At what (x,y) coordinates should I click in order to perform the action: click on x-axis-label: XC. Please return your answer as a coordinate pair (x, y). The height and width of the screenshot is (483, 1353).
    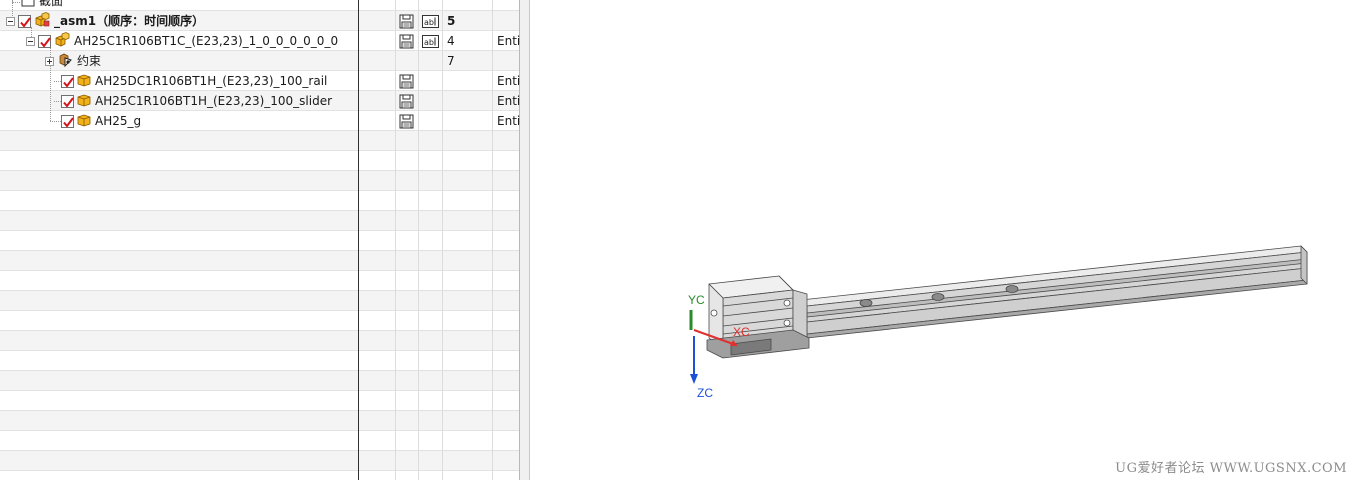
    Looking at the image, I should click on (741, 332).